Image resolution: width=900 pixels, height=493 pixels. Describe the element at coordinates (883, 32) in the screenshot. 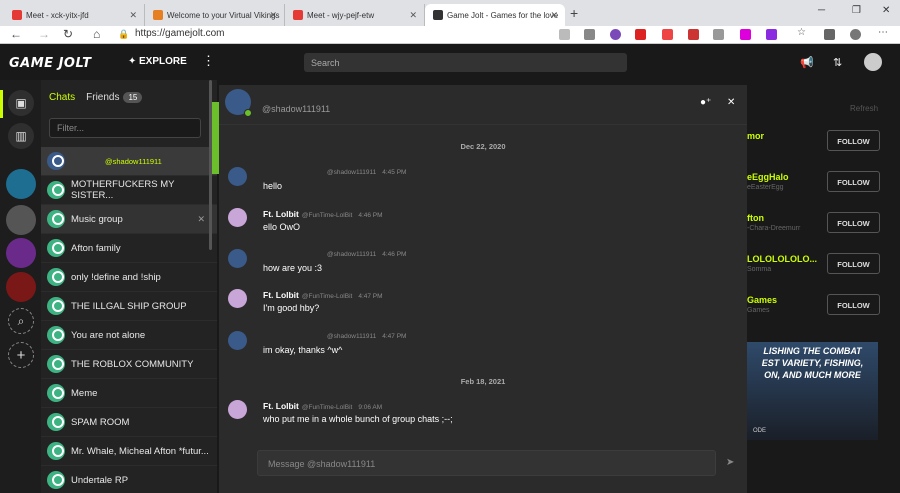

I see `menu-icon: ⋯` at that location.